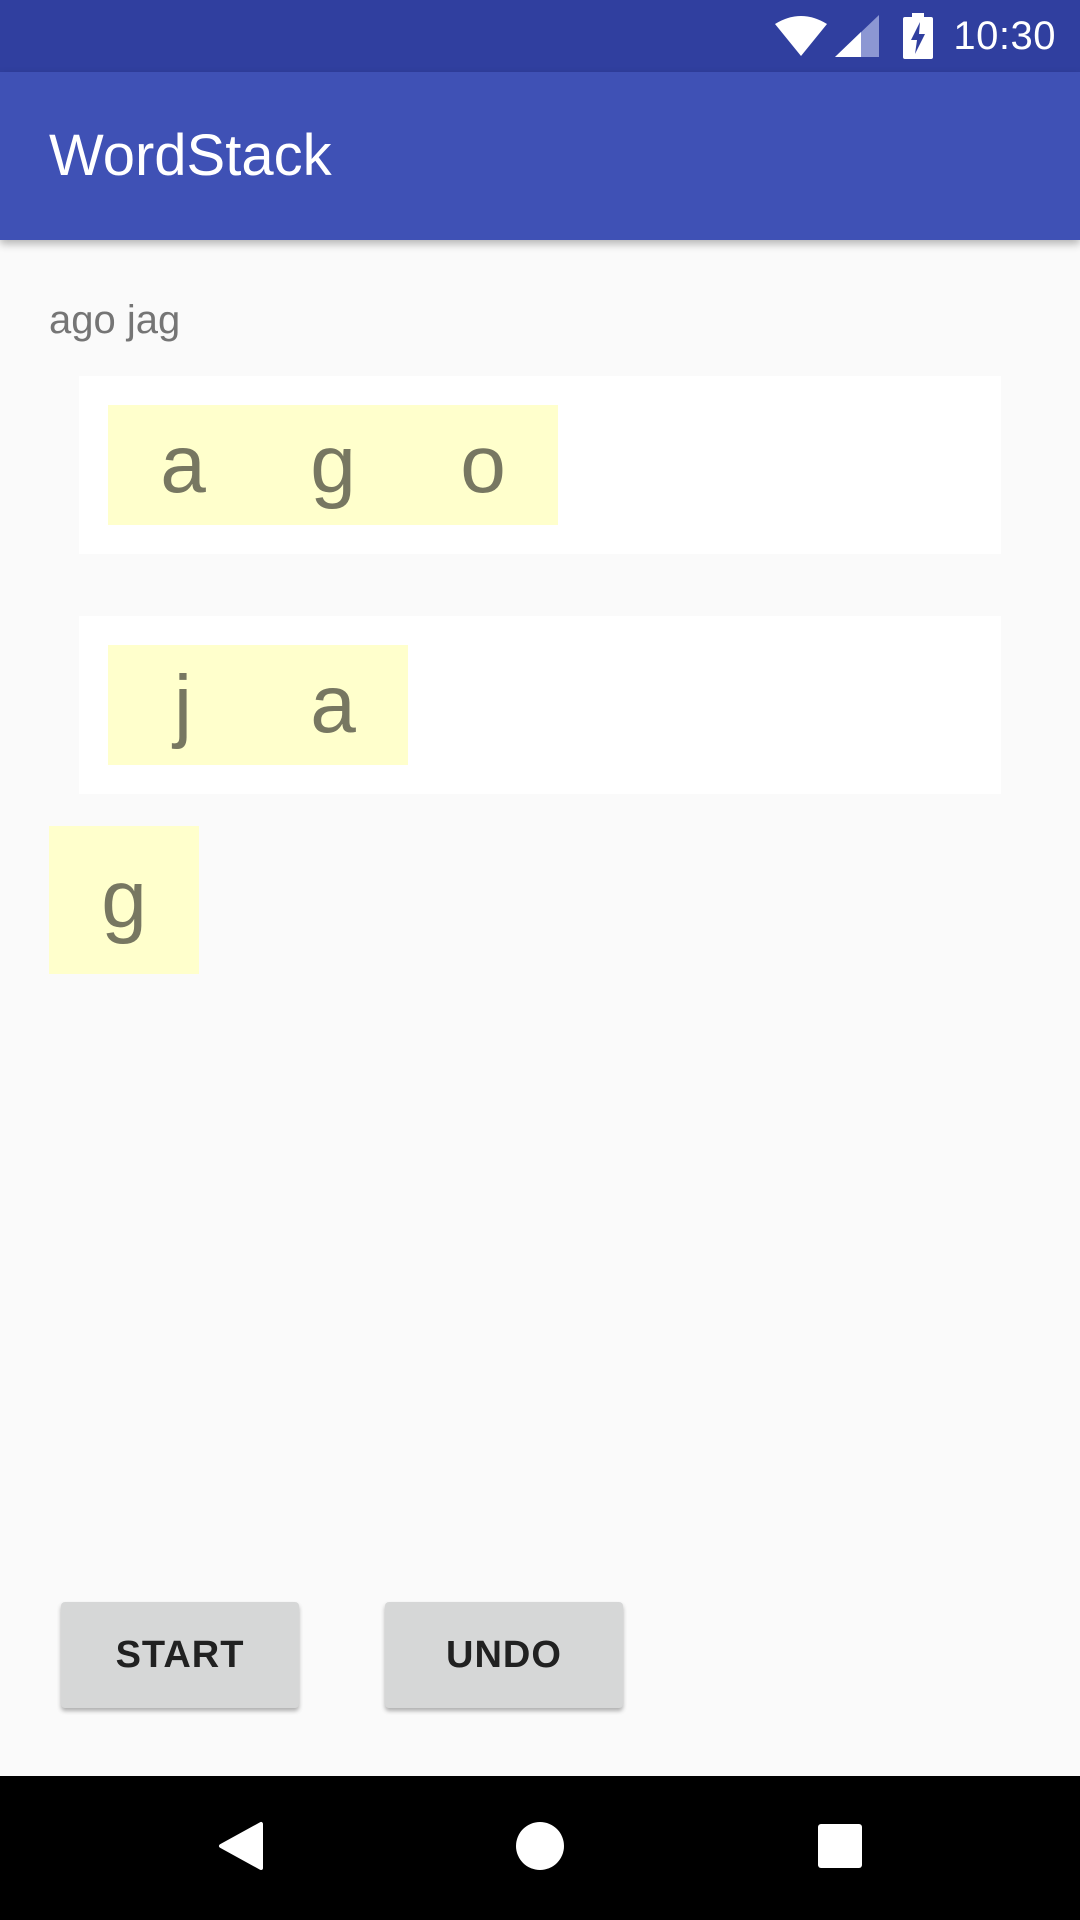 This screenshot has width=1080, height=1920. I want to click on app-bar: WordStack, so click(540, 156).